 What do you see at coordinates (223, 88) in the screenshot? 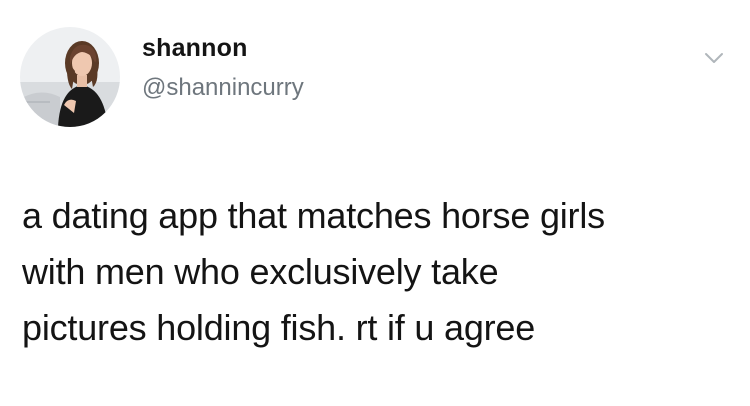
I see `user-handle: @shannincurry` at bounding box center [223, 88].